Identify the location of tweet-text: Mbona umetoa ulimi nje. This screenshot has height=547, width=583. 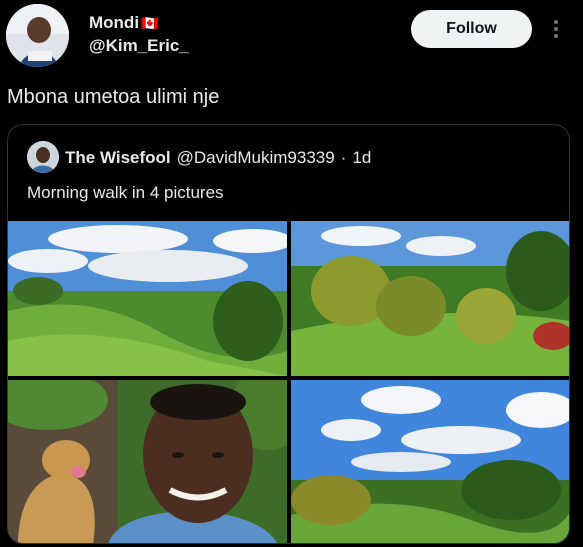
(113, 97).